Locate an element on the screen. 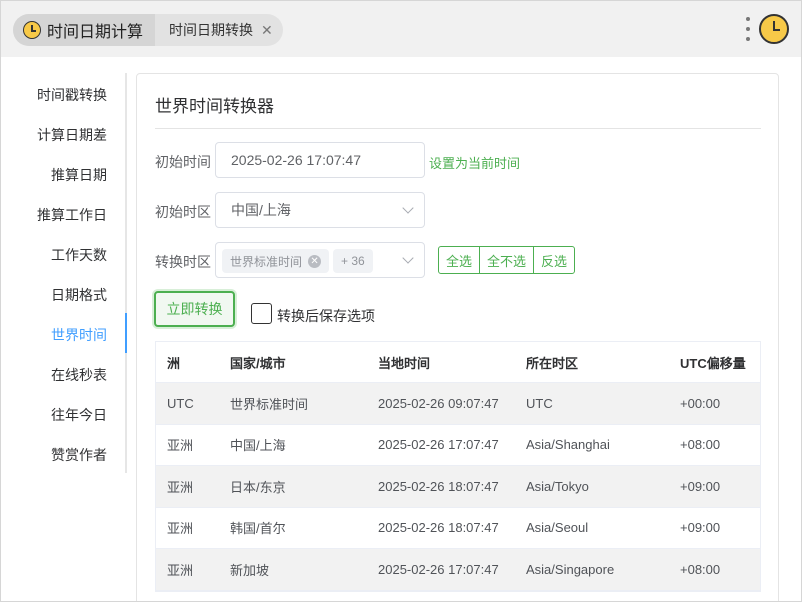 The image size is (802, 602). sidebar-item-infer-workday: 推算工作日 is located at coordinates (72, 215).